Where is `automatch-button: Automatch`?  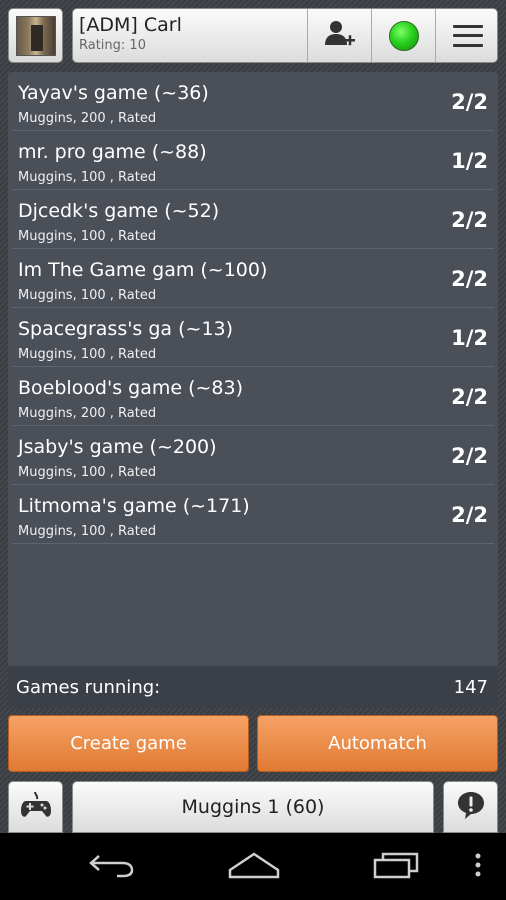 automatch-button: Automatch is located at coordinates (377, 743).